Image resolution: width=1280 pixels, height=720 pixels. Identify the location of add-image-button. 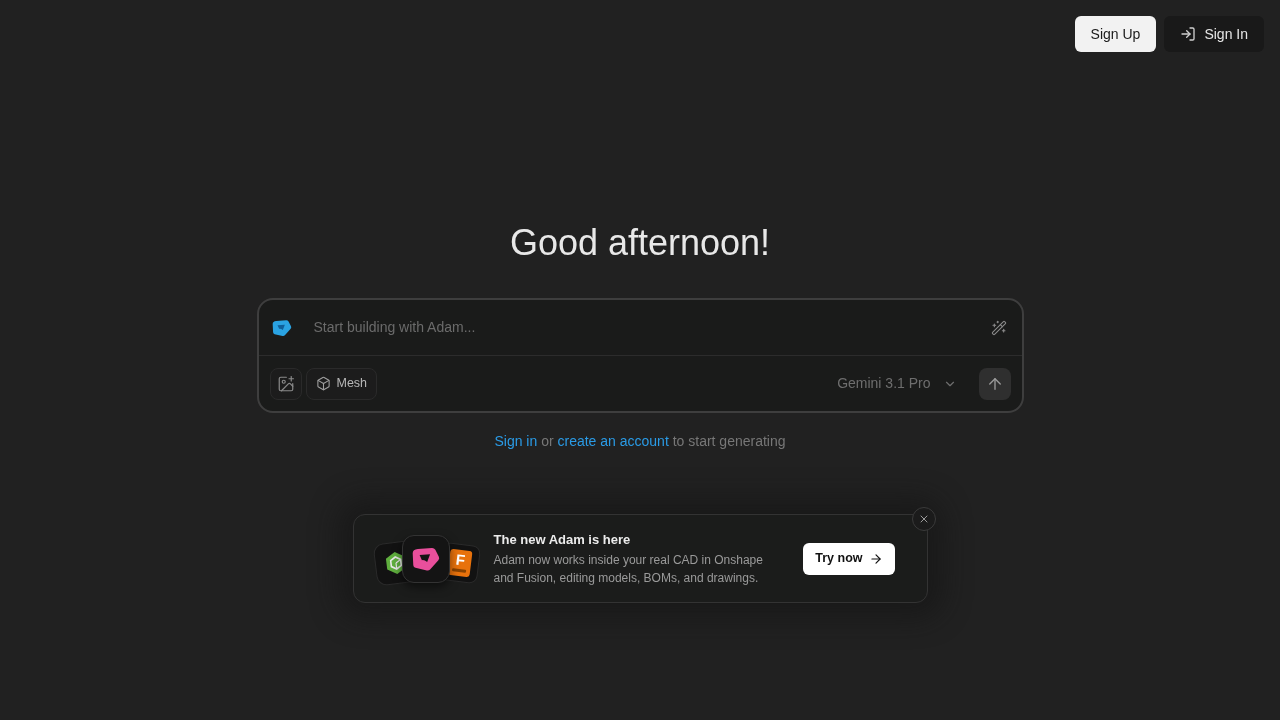
(285, 383).